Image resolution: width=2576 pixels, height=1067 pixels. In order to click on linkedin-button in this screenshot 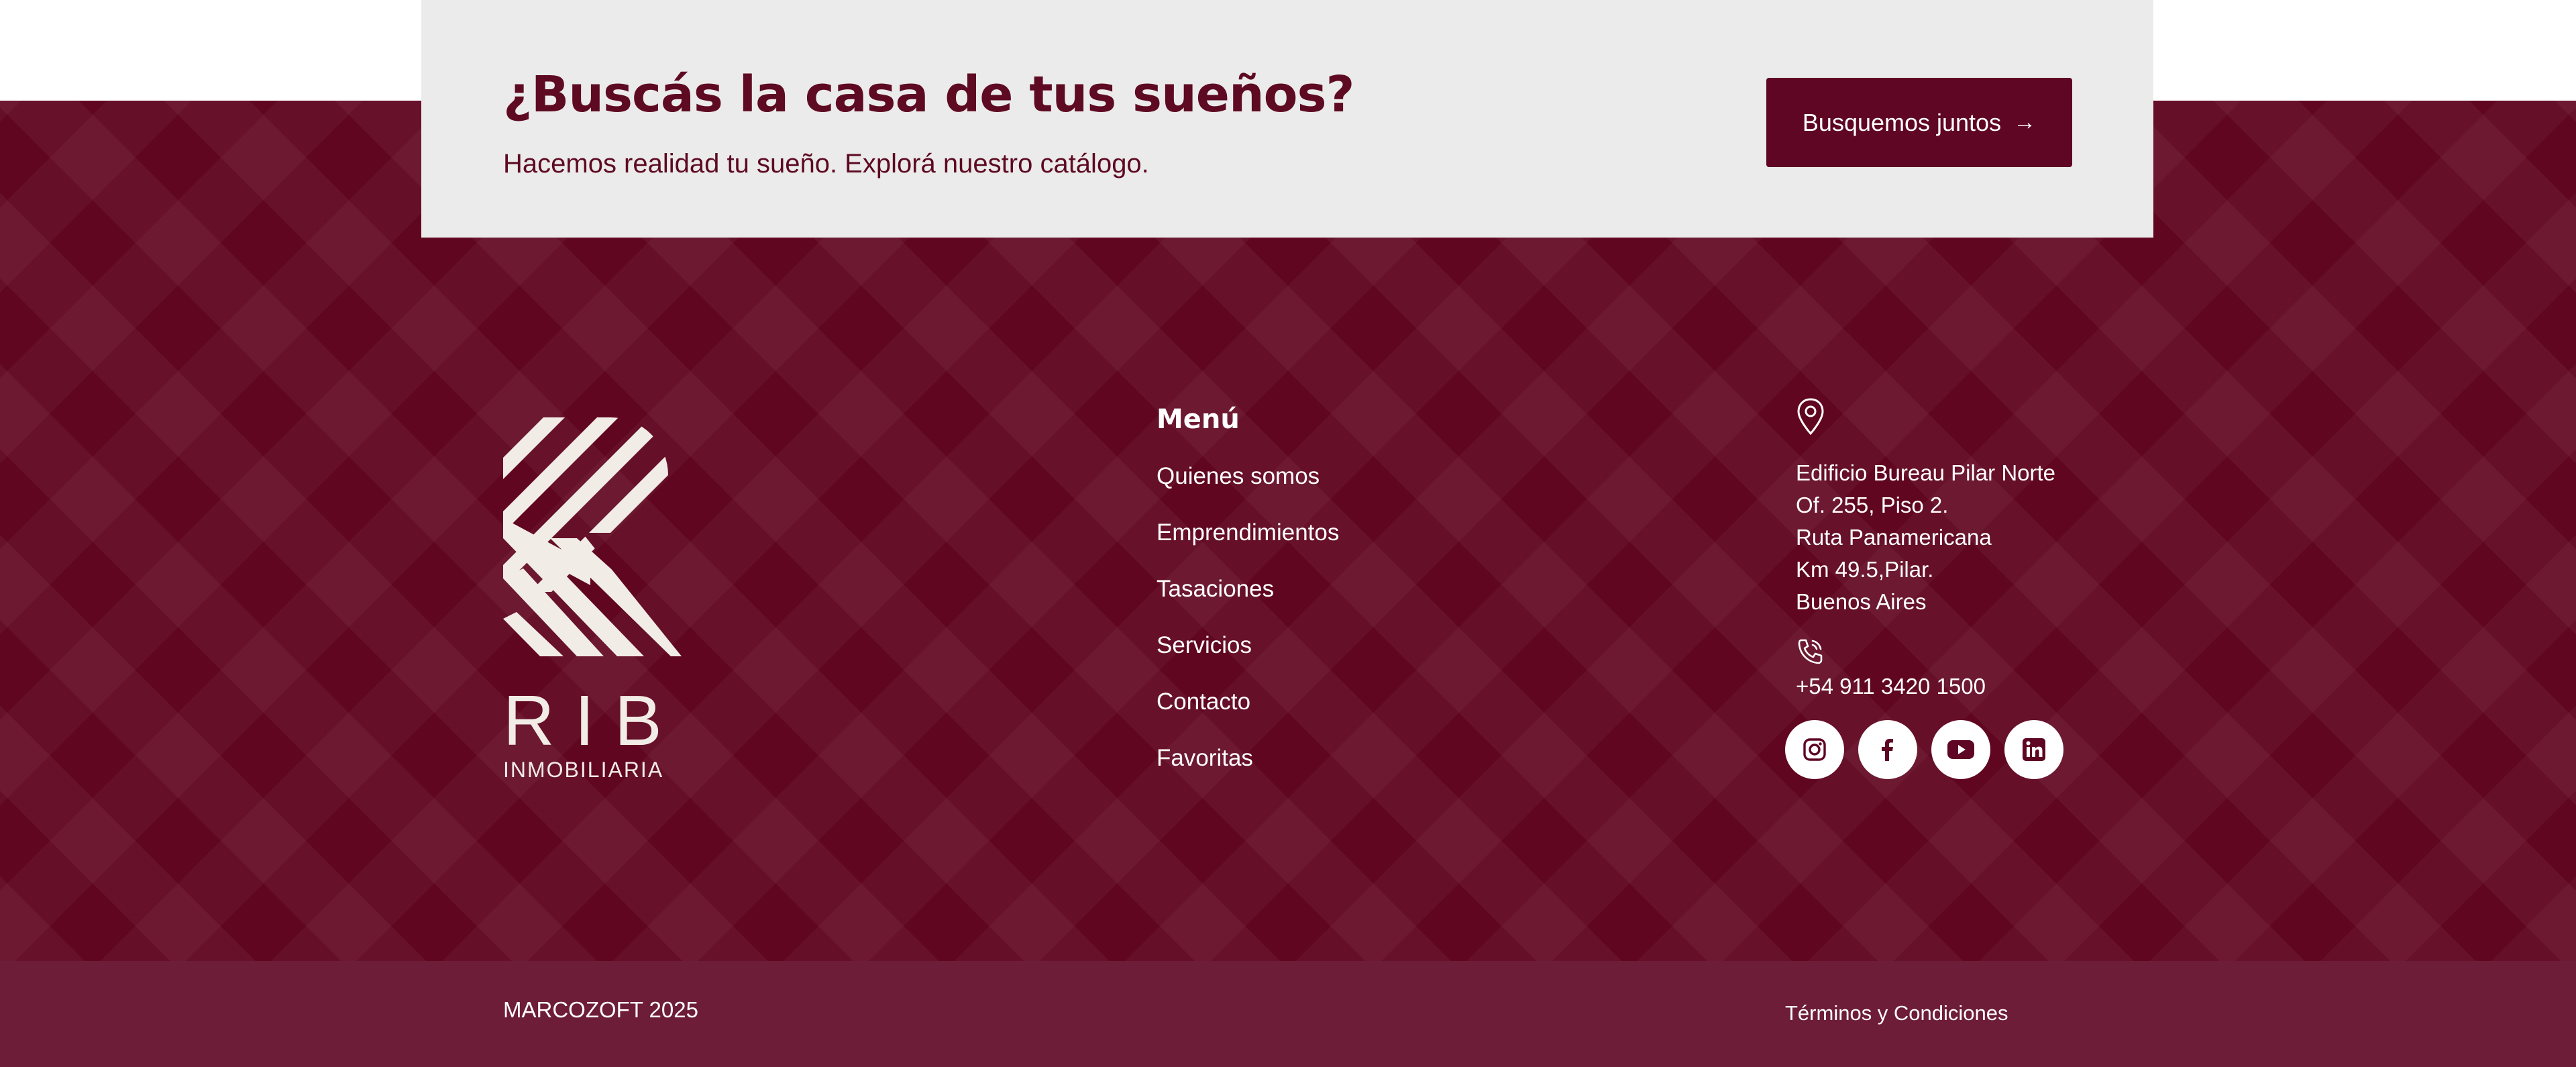, I will do `click(2033, 749)`.